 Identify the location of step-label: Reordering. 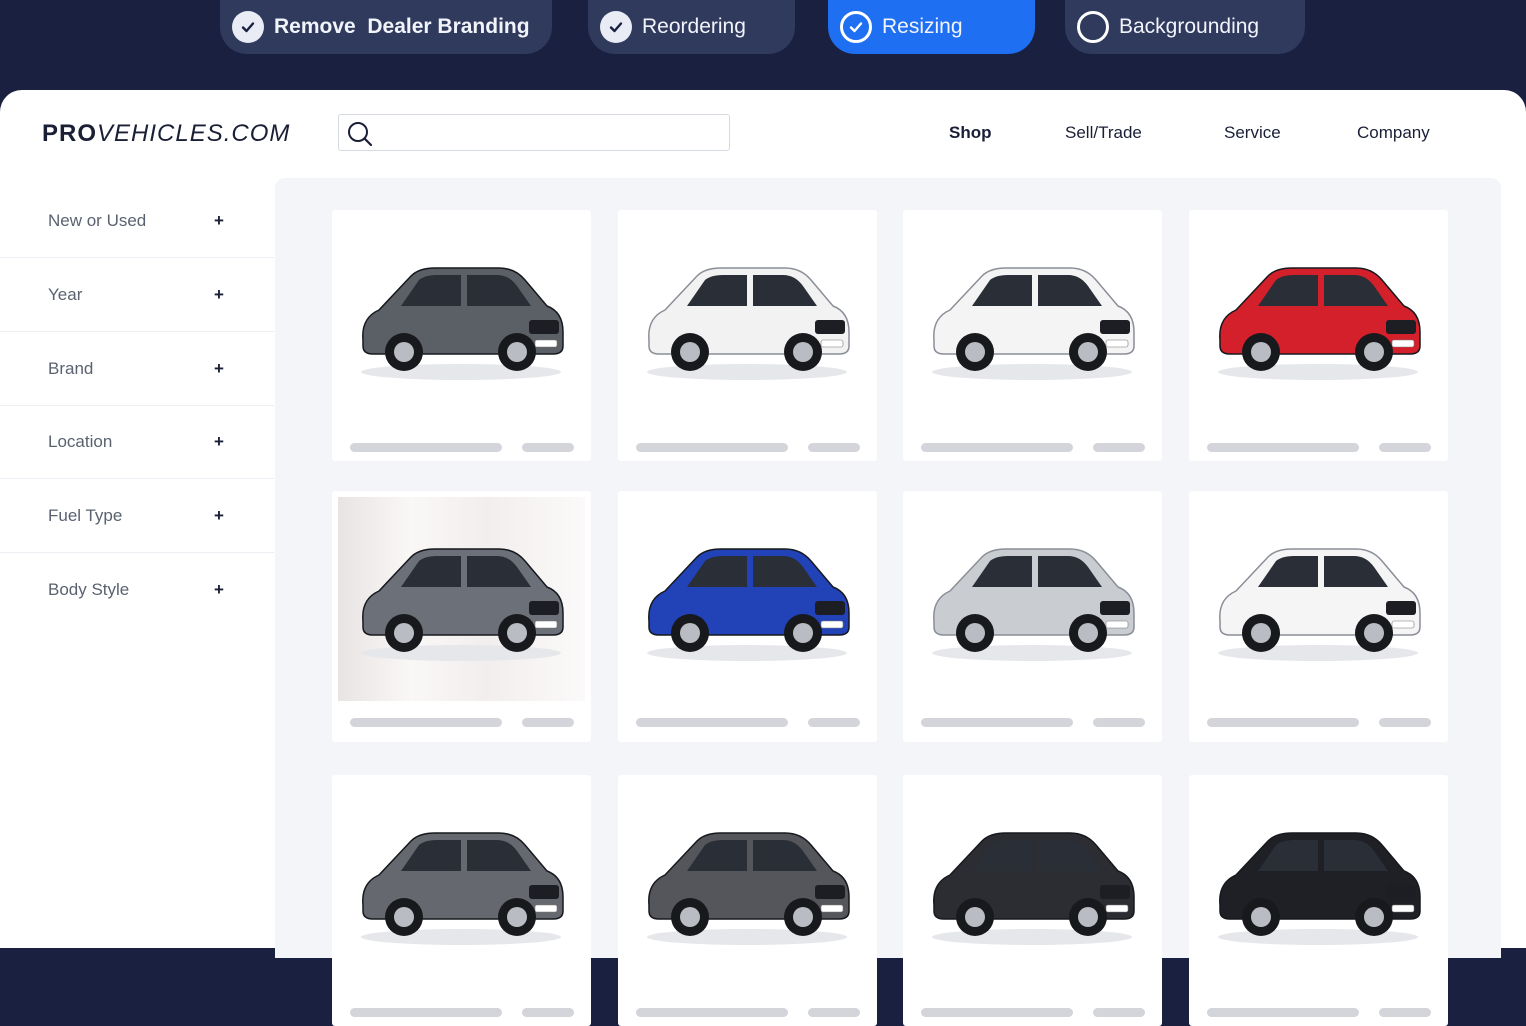
(694, 26).